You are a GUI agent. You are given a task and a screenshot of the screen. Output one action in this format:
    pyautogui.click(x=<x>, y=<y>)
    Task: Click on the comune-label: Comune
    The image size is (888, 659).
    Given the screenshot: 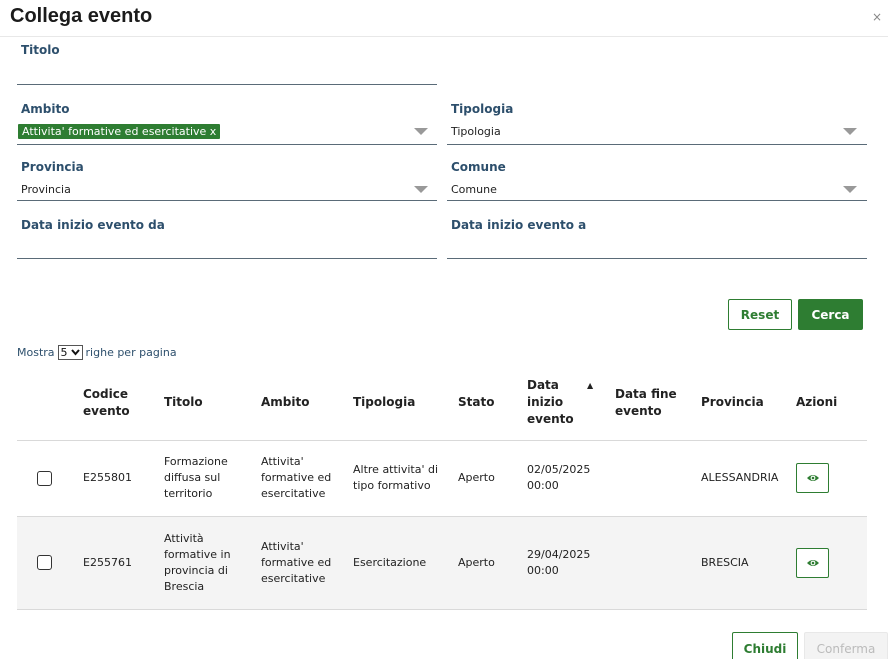 What is the action you would take?
    pyautogui.click(x=478, y=167)
    